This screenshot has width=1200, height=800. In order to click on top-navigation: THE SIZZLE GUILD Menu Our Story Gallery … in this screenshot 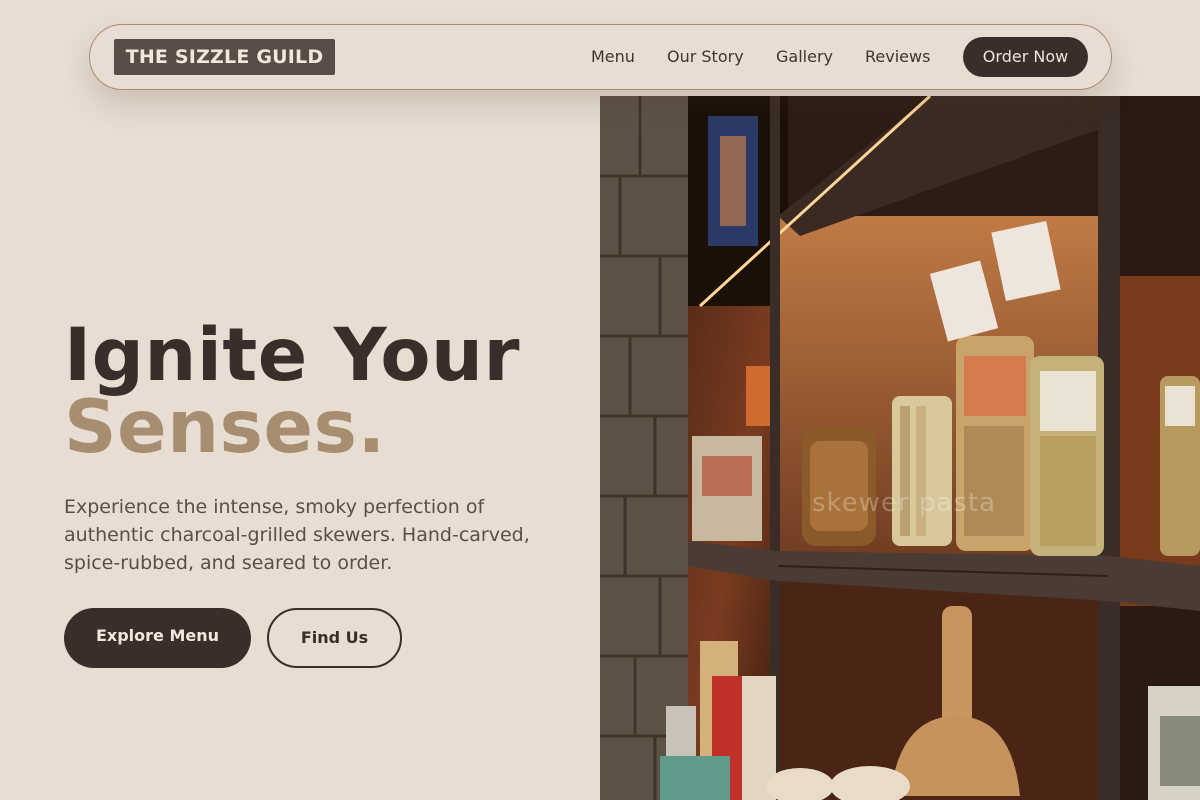, I will do `click(600, 57)`.